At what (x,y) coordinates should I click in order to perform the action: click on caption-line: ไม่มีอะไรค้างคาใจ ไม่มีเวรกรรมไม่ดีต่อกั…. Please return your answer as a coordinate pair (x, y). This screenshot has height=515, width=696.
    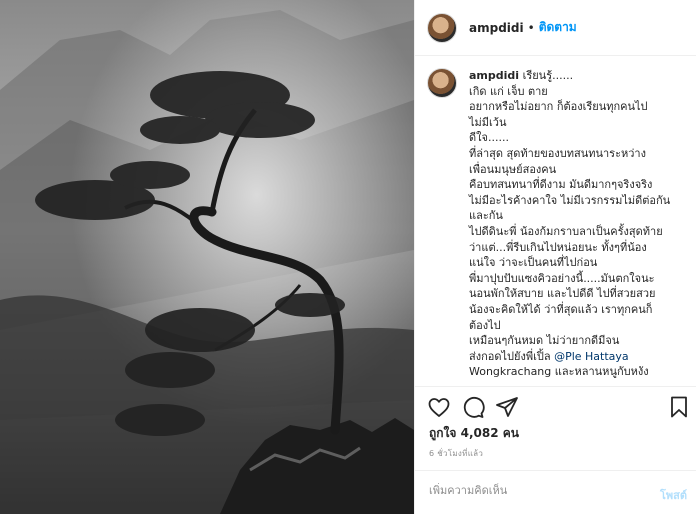
    Looking at the image, I should click on (570, 200).